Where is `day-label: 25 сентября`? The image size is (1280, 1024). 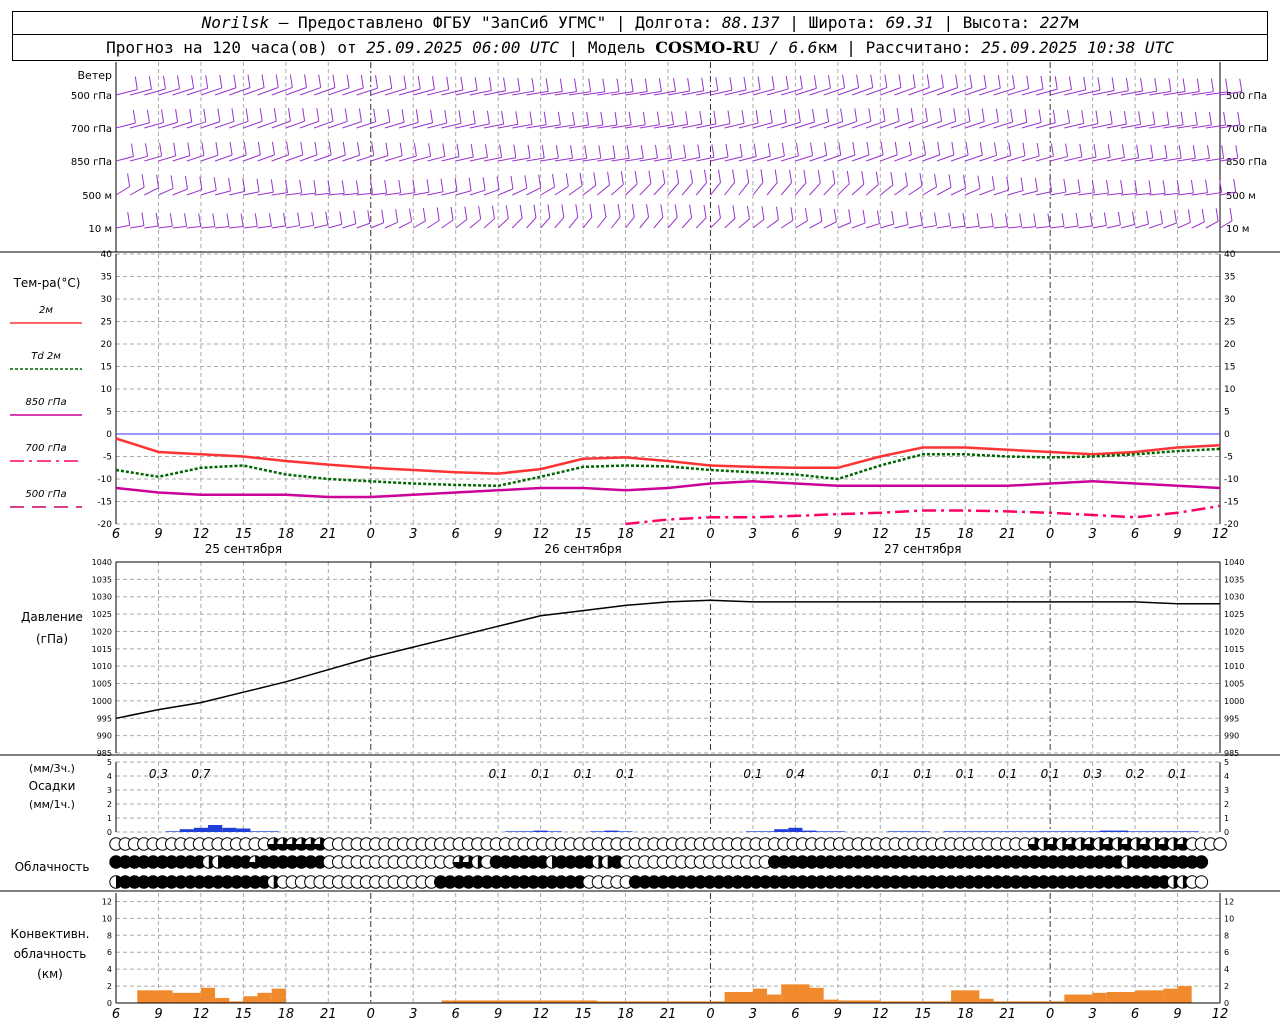
day-label: 25 сентября is located at coordinates (243, 549).